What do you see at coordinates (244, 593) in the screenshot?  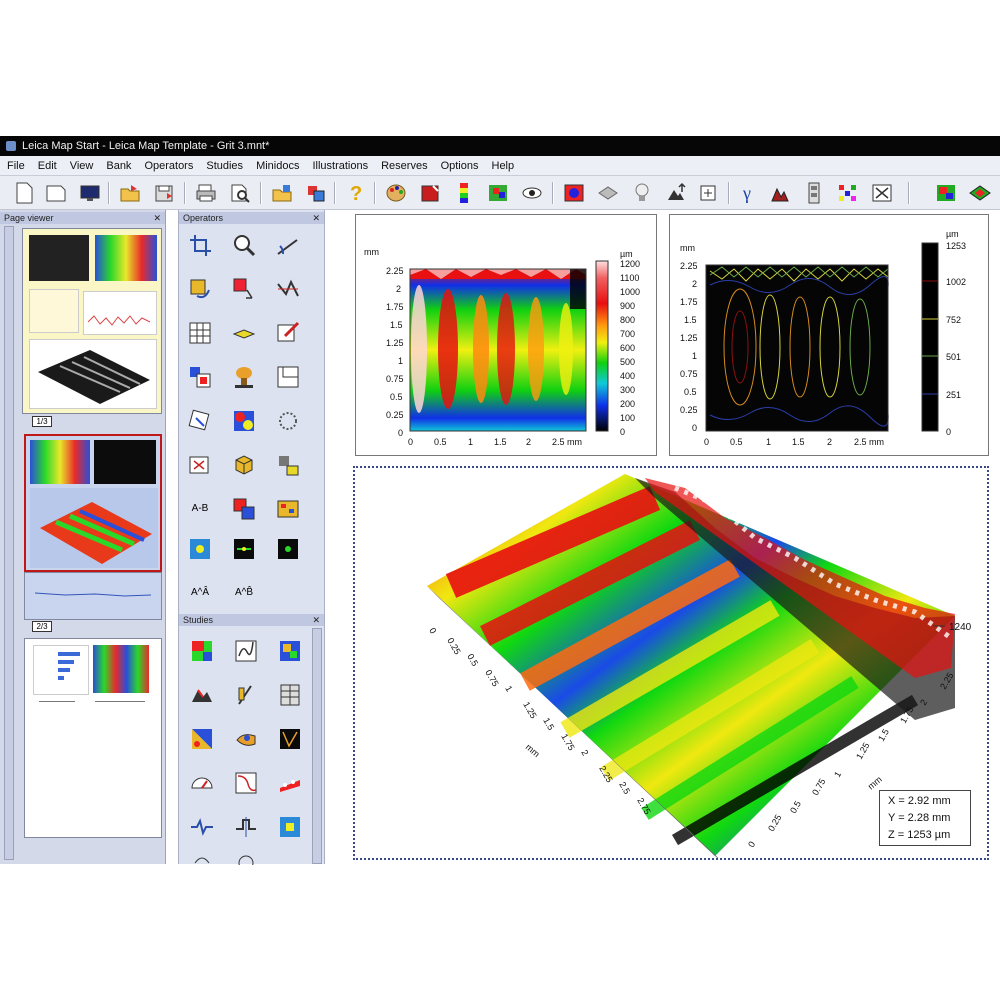 I see `operator-a2: A^B̂` at bounding box center [244, 593].